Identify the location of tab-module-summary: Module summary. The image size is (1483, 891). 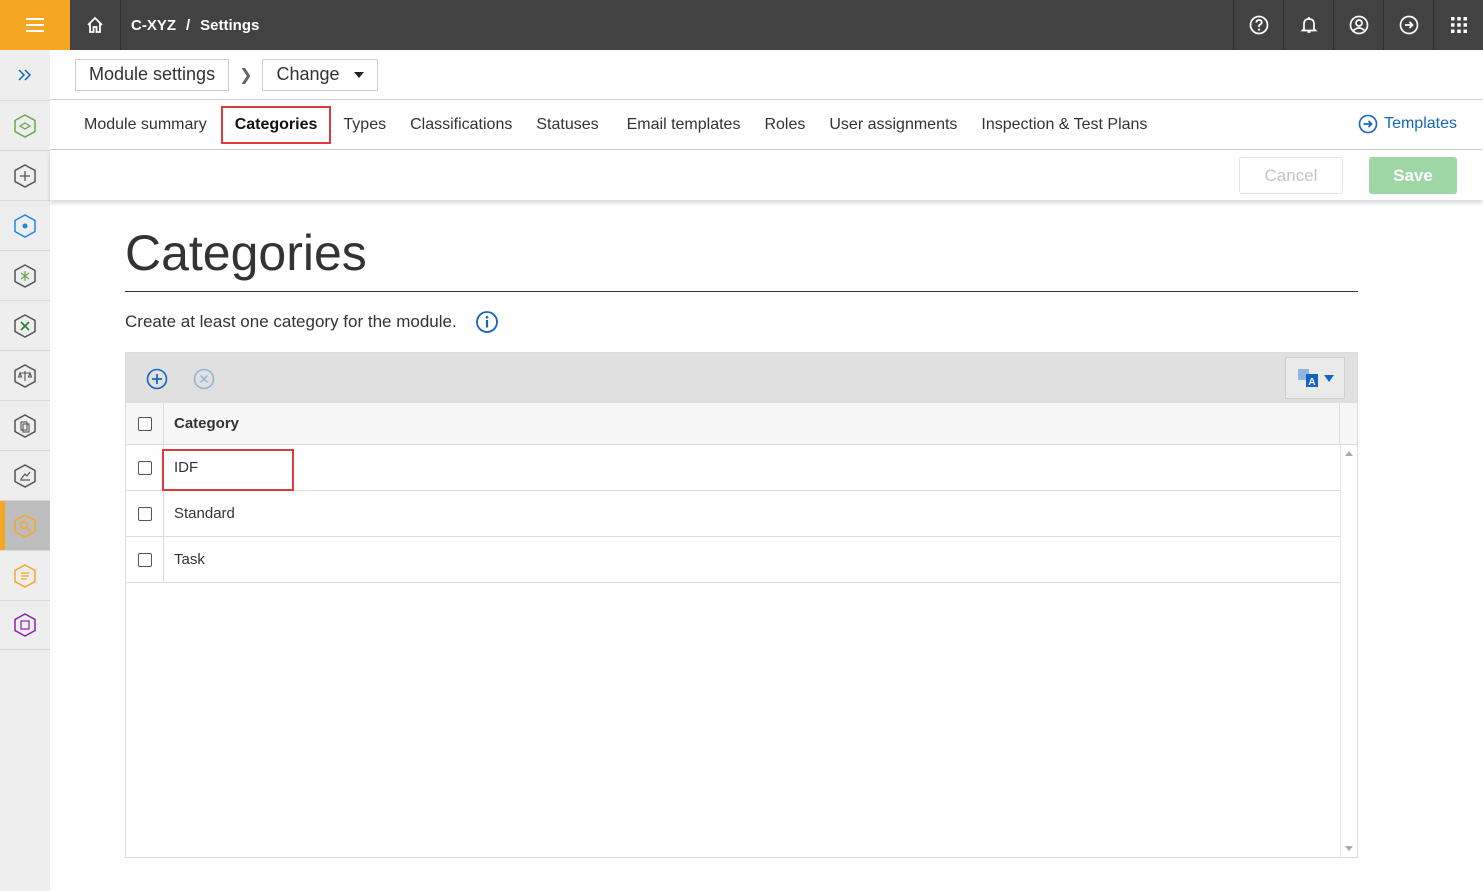
(145, 125).